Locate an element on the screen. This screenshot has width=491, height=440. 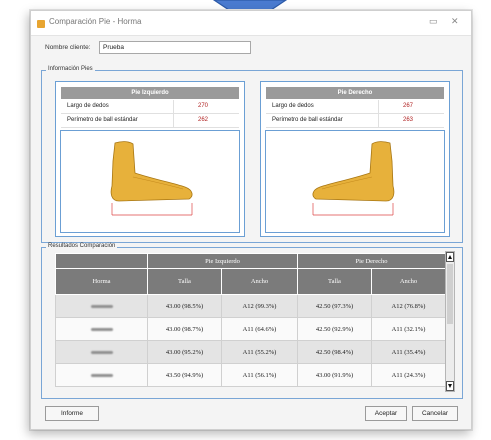
close-button: ✕ is located at coordinates (455, 21).